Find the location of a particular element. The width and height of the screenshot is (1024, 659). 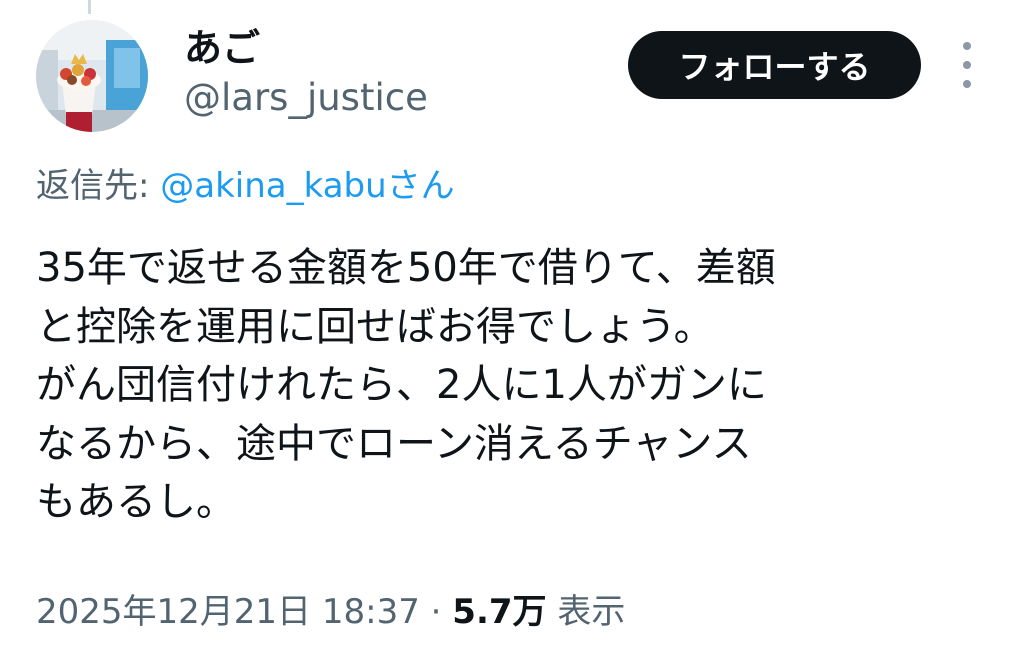

user-handle: @lars_justice is located at coordinates (306, 98).